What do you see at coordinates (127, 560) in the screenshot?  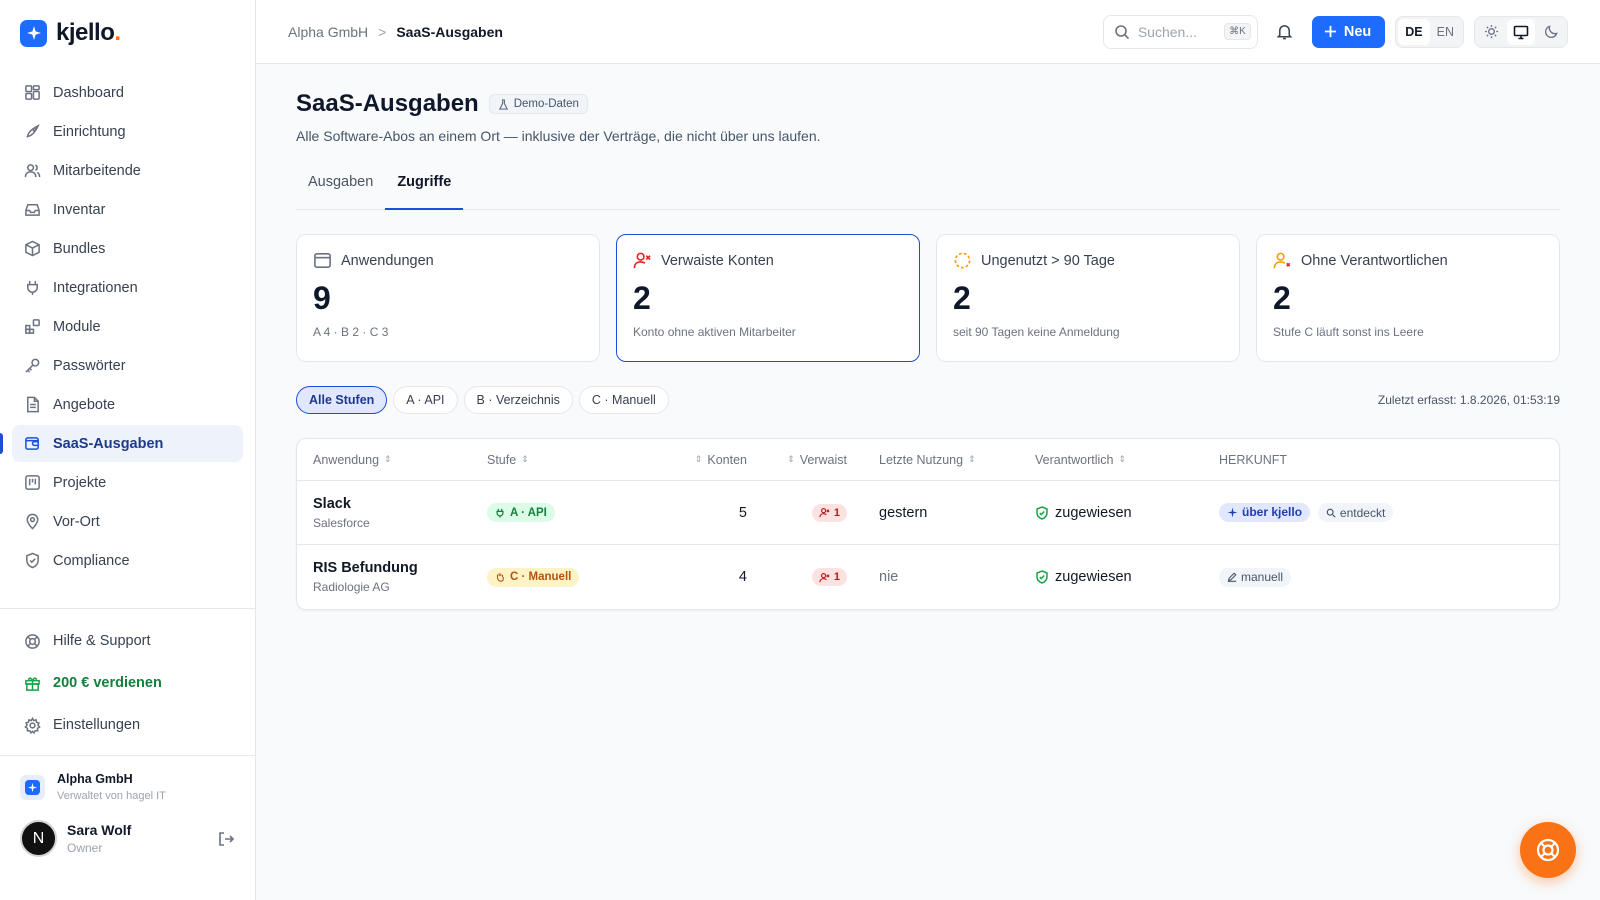 I see `sidebar-item-compliance: Compliance` at bounding box center [127, 560].